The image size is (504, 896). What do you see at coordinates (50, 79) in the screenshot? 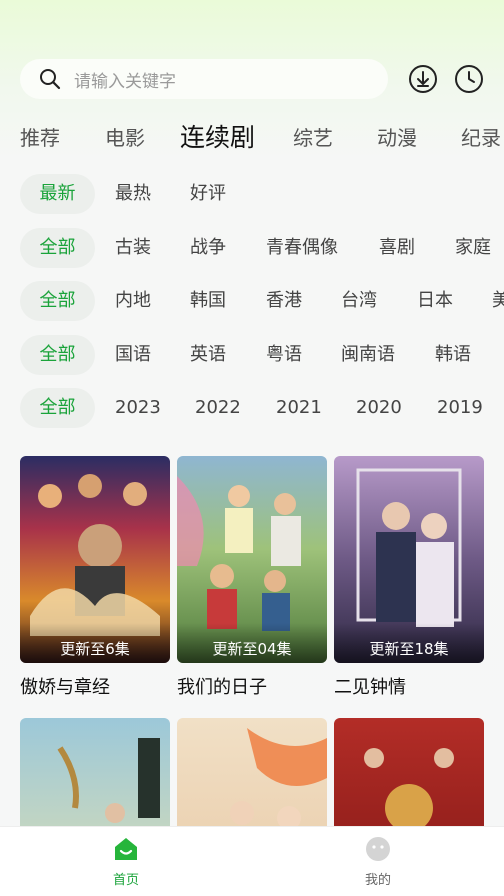
I see `search-icon` at bounding box center [50, 79].